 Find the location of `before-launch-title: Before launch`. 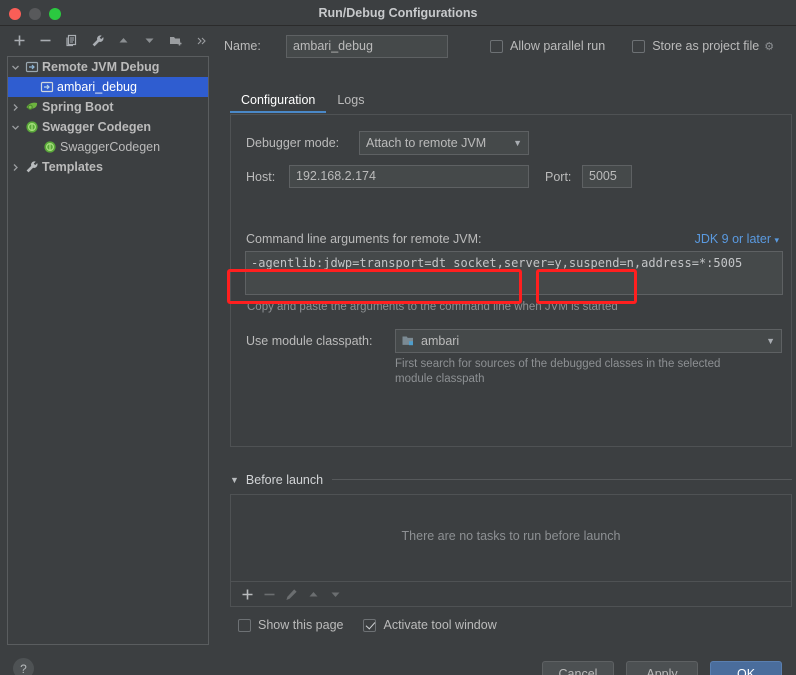

before-launch-title: Before launch is located at coordinates (284, 479).